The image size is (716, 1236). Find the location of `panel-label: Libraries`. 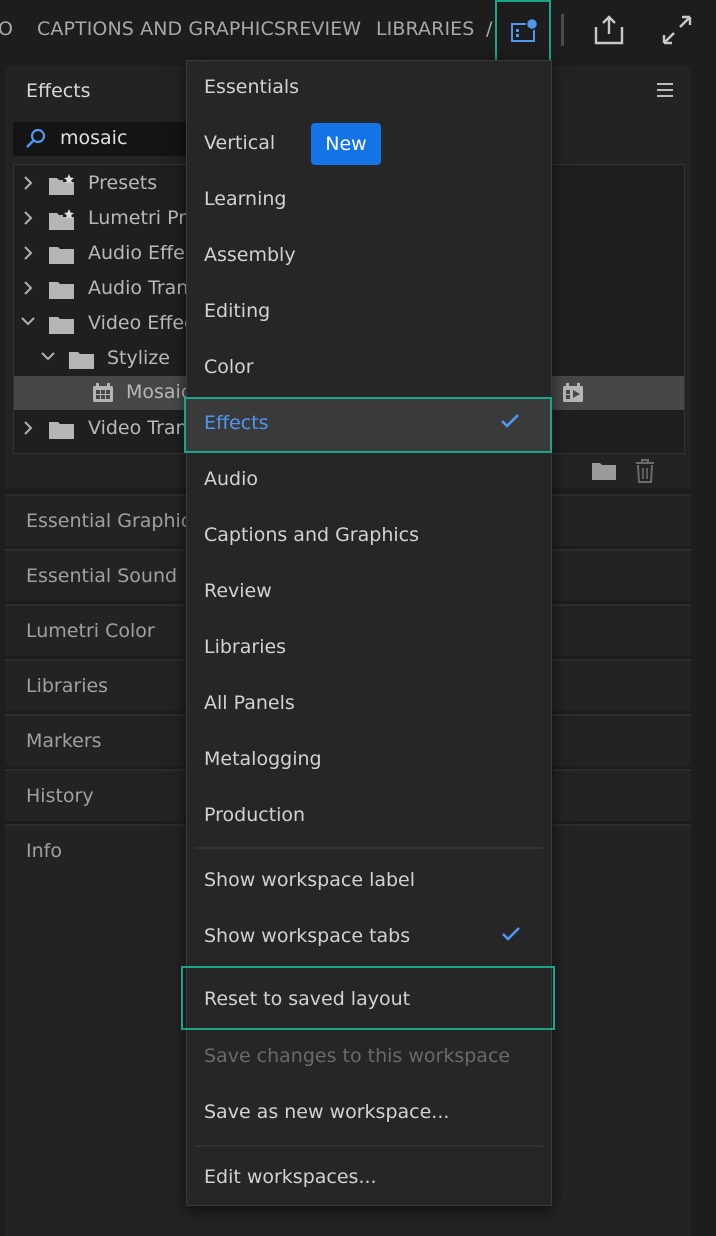

panel-label: Libraries is located at coordinates (67, 686).